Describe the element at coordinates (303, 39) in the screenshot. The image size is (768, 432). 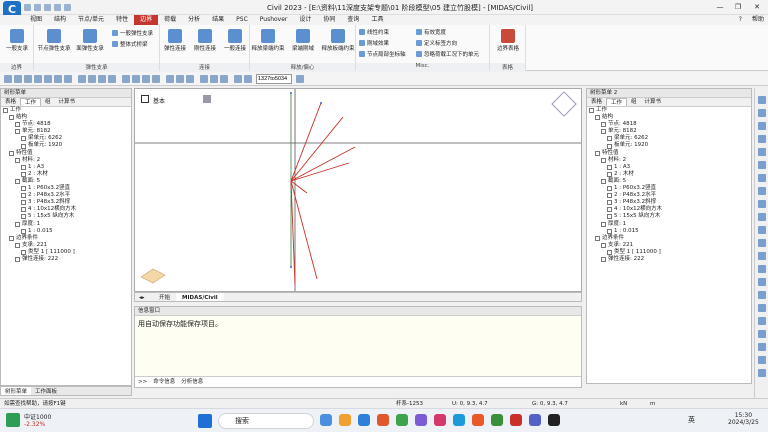
I see `beam-end-offset-button: 梁端刚域` at that location.